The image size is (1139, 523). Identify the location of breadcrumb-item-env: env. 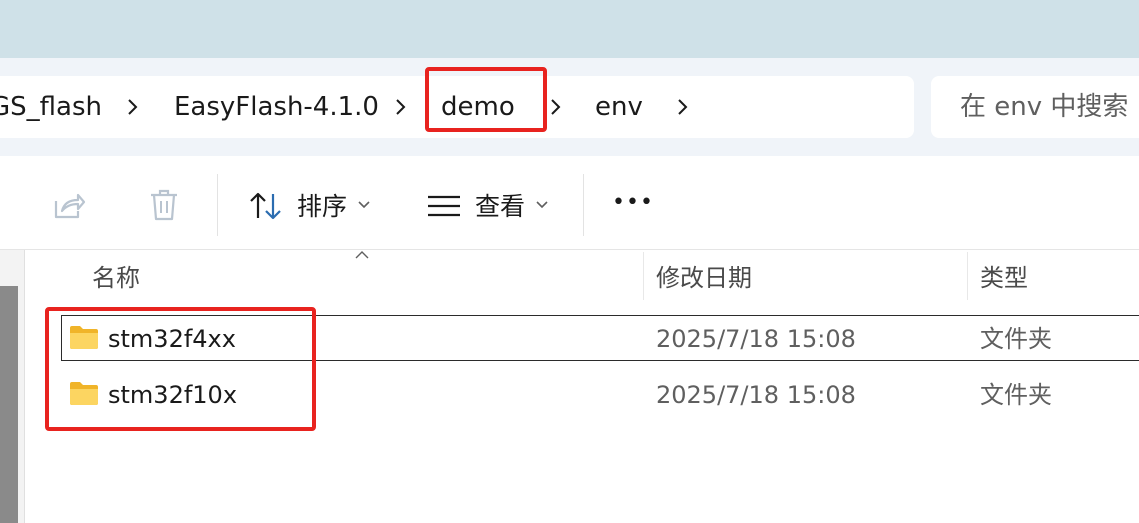
(619, 107).